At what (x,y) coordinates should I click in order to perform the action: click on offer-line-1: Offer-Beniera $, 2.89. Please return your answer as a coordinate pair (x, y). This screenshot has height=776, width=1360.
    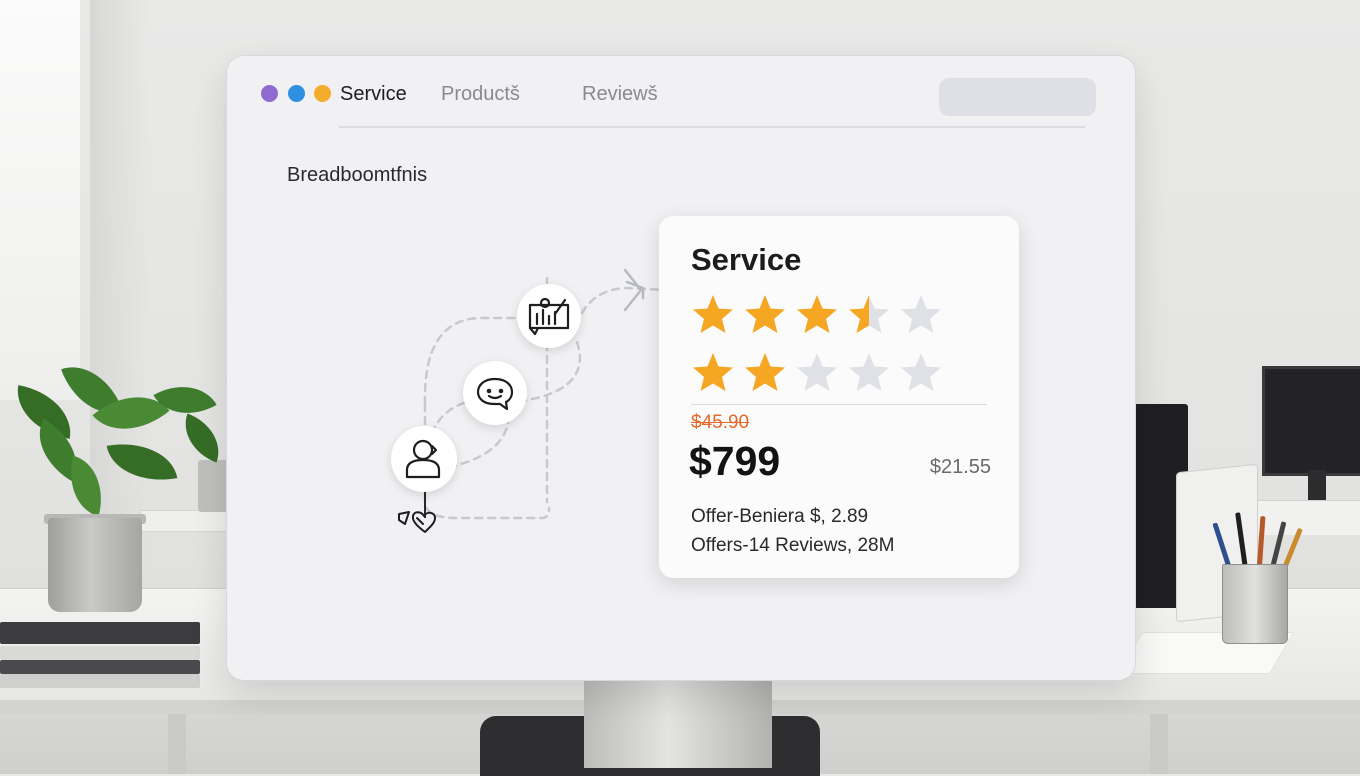
    Looking at the image, I should click on (779, 517).